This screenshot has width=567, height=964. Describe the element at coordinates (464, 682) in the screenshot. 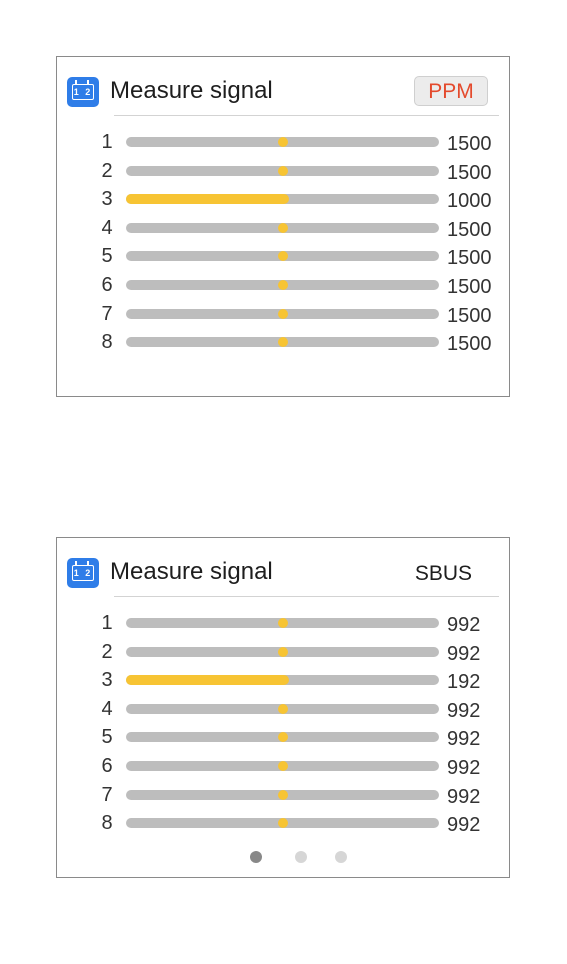

I see `channel-value: 192` at that location.